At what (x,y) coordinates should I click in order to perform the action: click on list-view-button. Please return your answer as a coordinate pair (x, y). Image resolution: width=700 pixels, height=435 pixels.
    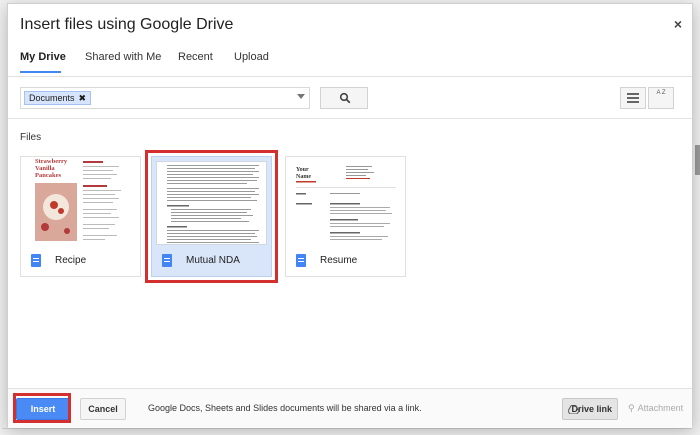
    Looking at the image, I should click on (633, 98).